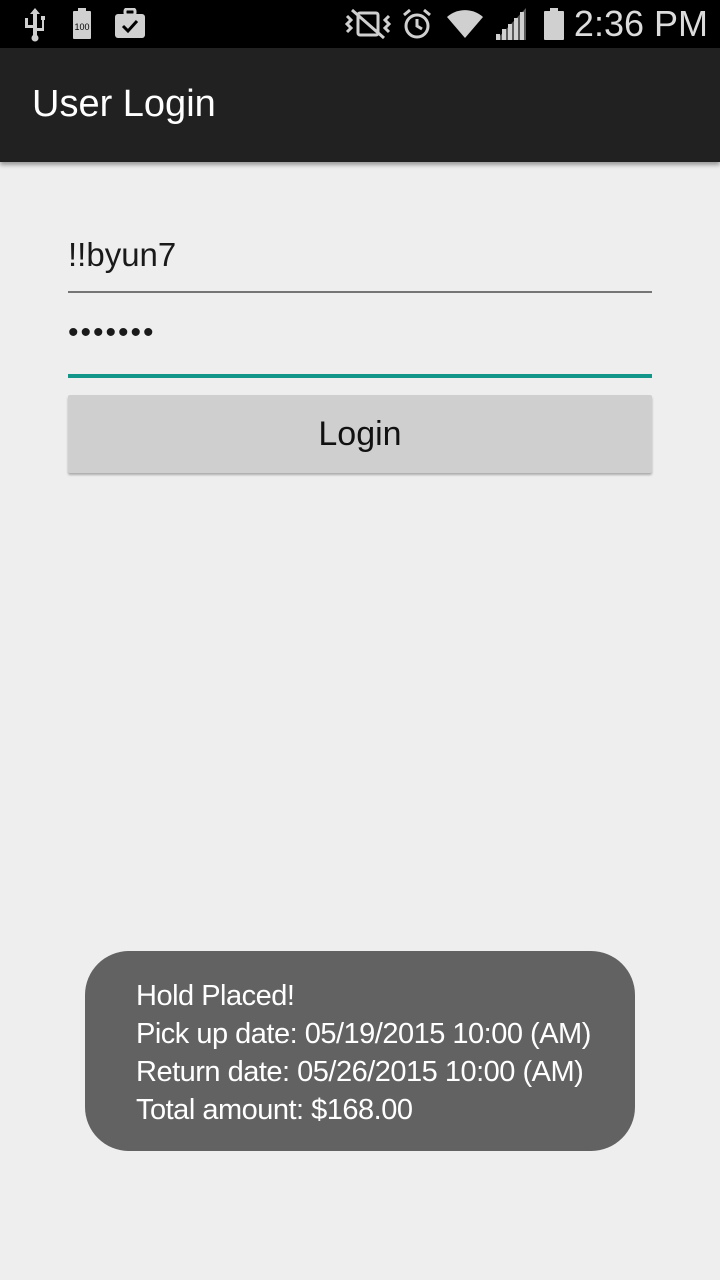 Image resolution: width=720 pixels, height=1280 pixels. Describe the element at coordinates (130, 26) in the screenshot. I see `task-check-icon` at that location.